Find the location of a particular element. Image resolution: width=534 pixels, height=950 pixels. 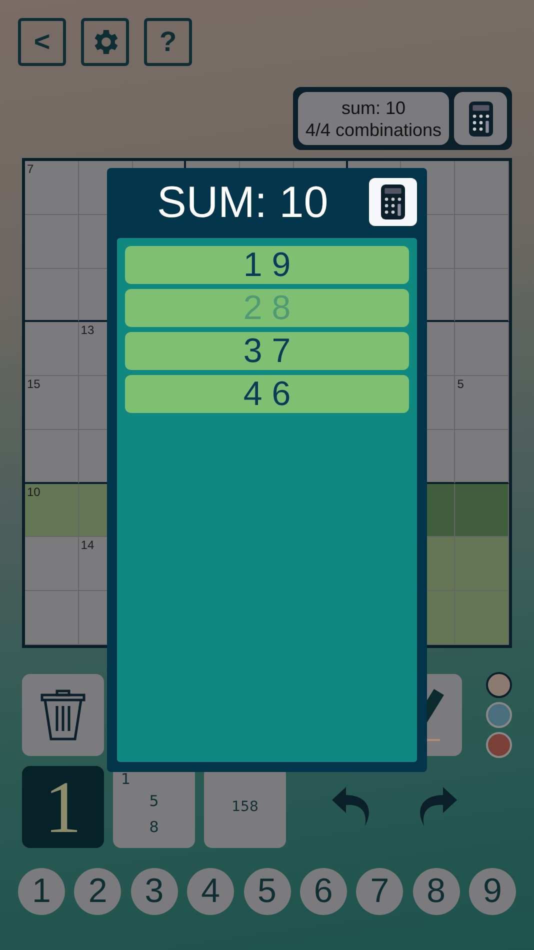

cage-sum: 14 is located at coordinates (87, 545).